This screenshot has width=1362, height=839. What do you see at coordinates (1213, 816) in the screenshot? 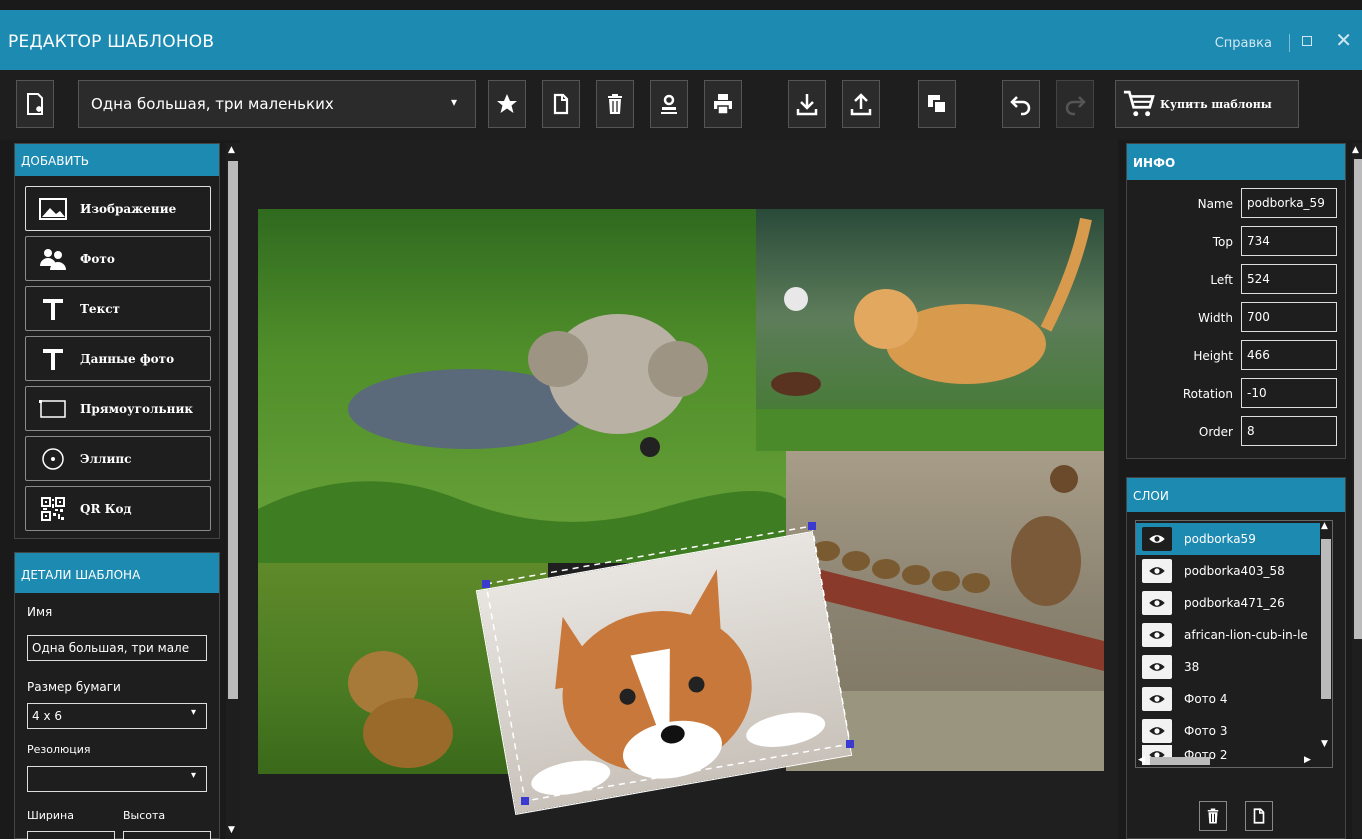
I see `delete-layer-button` at bounding box center [1213, 816].